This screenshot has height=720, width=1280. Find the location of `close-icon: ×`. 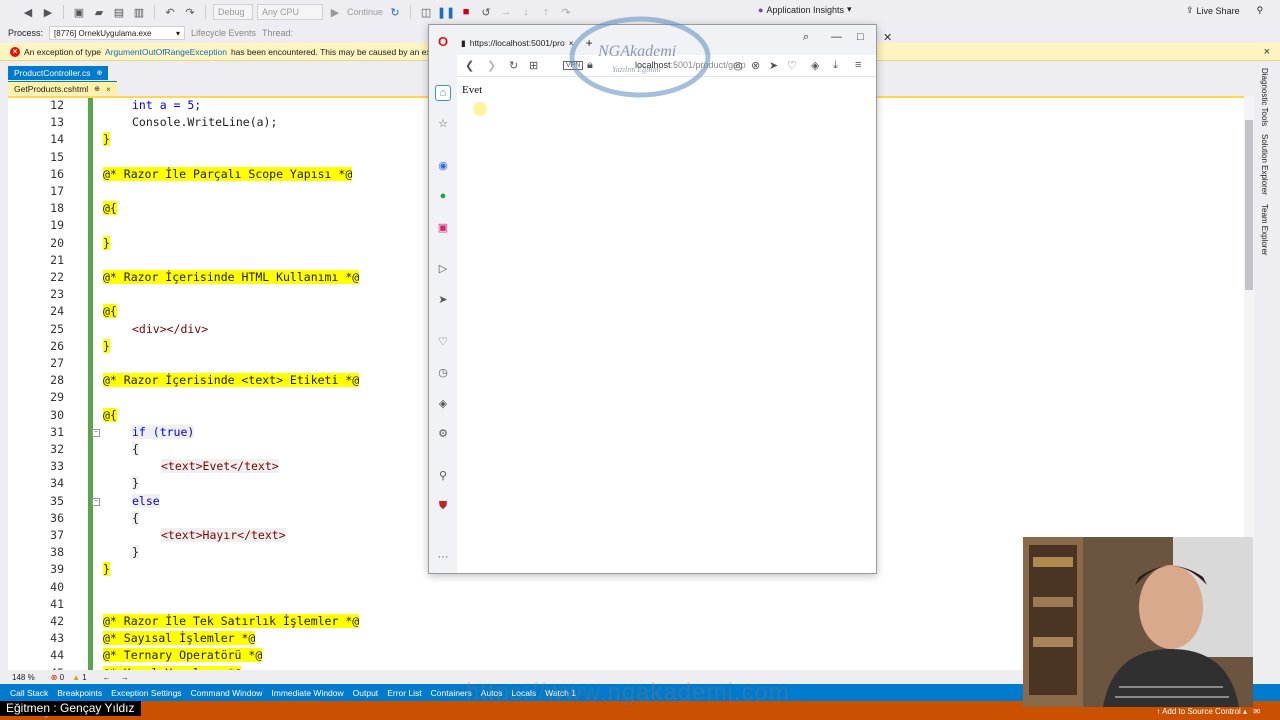

close-icon: × is located at coordinates (108, 89).